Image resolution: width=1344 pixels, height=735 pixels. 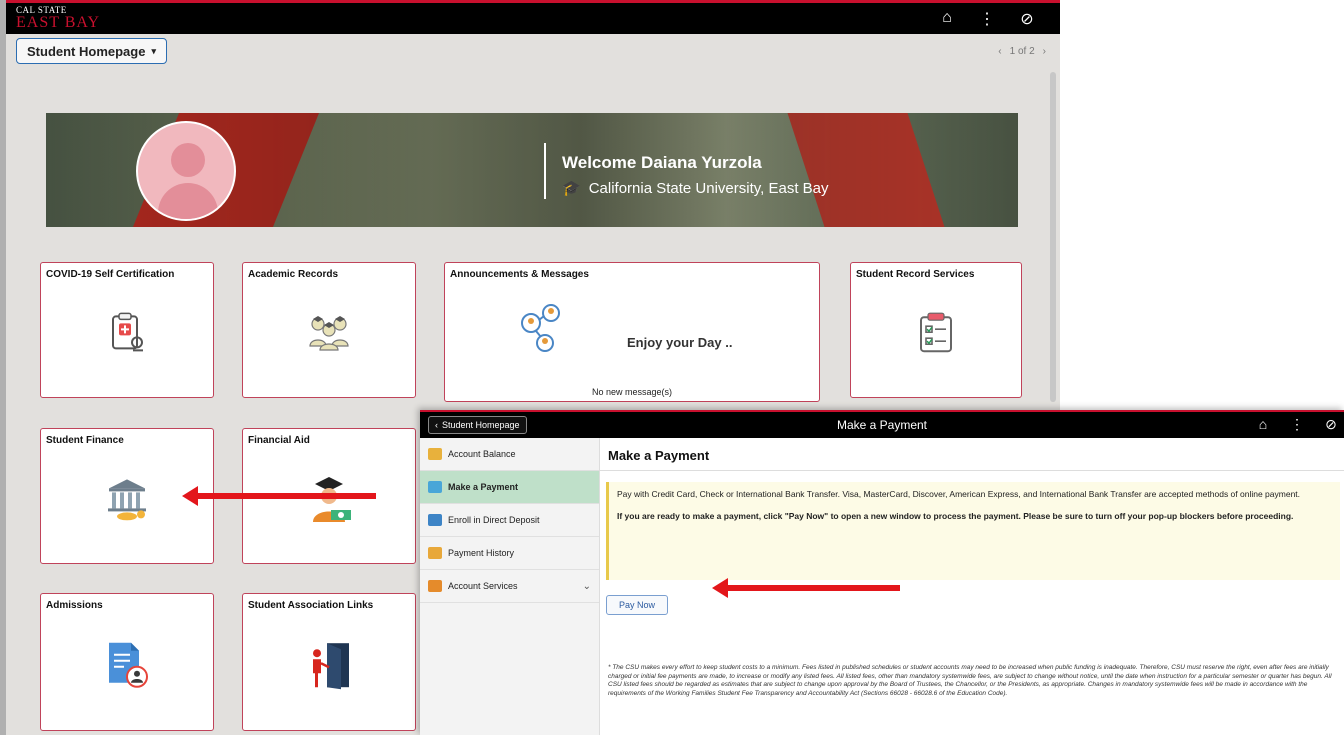 I want to click on campus-name: 🎓 California State University, East Bay, so click(x=695, y=188).